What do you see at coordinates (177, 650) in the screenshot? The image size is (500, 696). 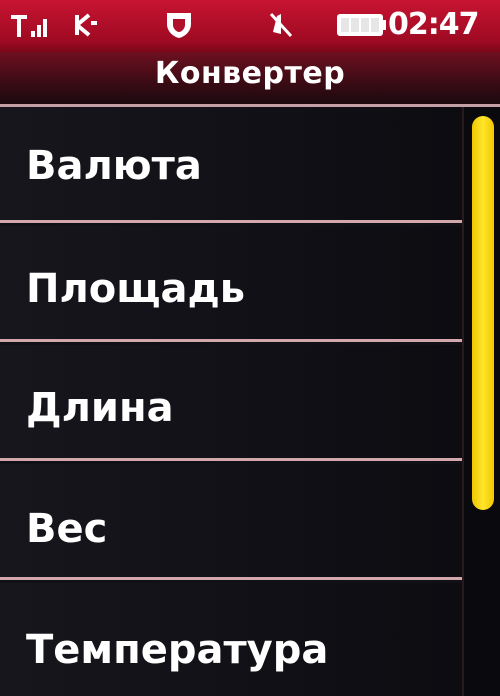 I see `menu-item-label: Температура` at bounding box center [177, 650].